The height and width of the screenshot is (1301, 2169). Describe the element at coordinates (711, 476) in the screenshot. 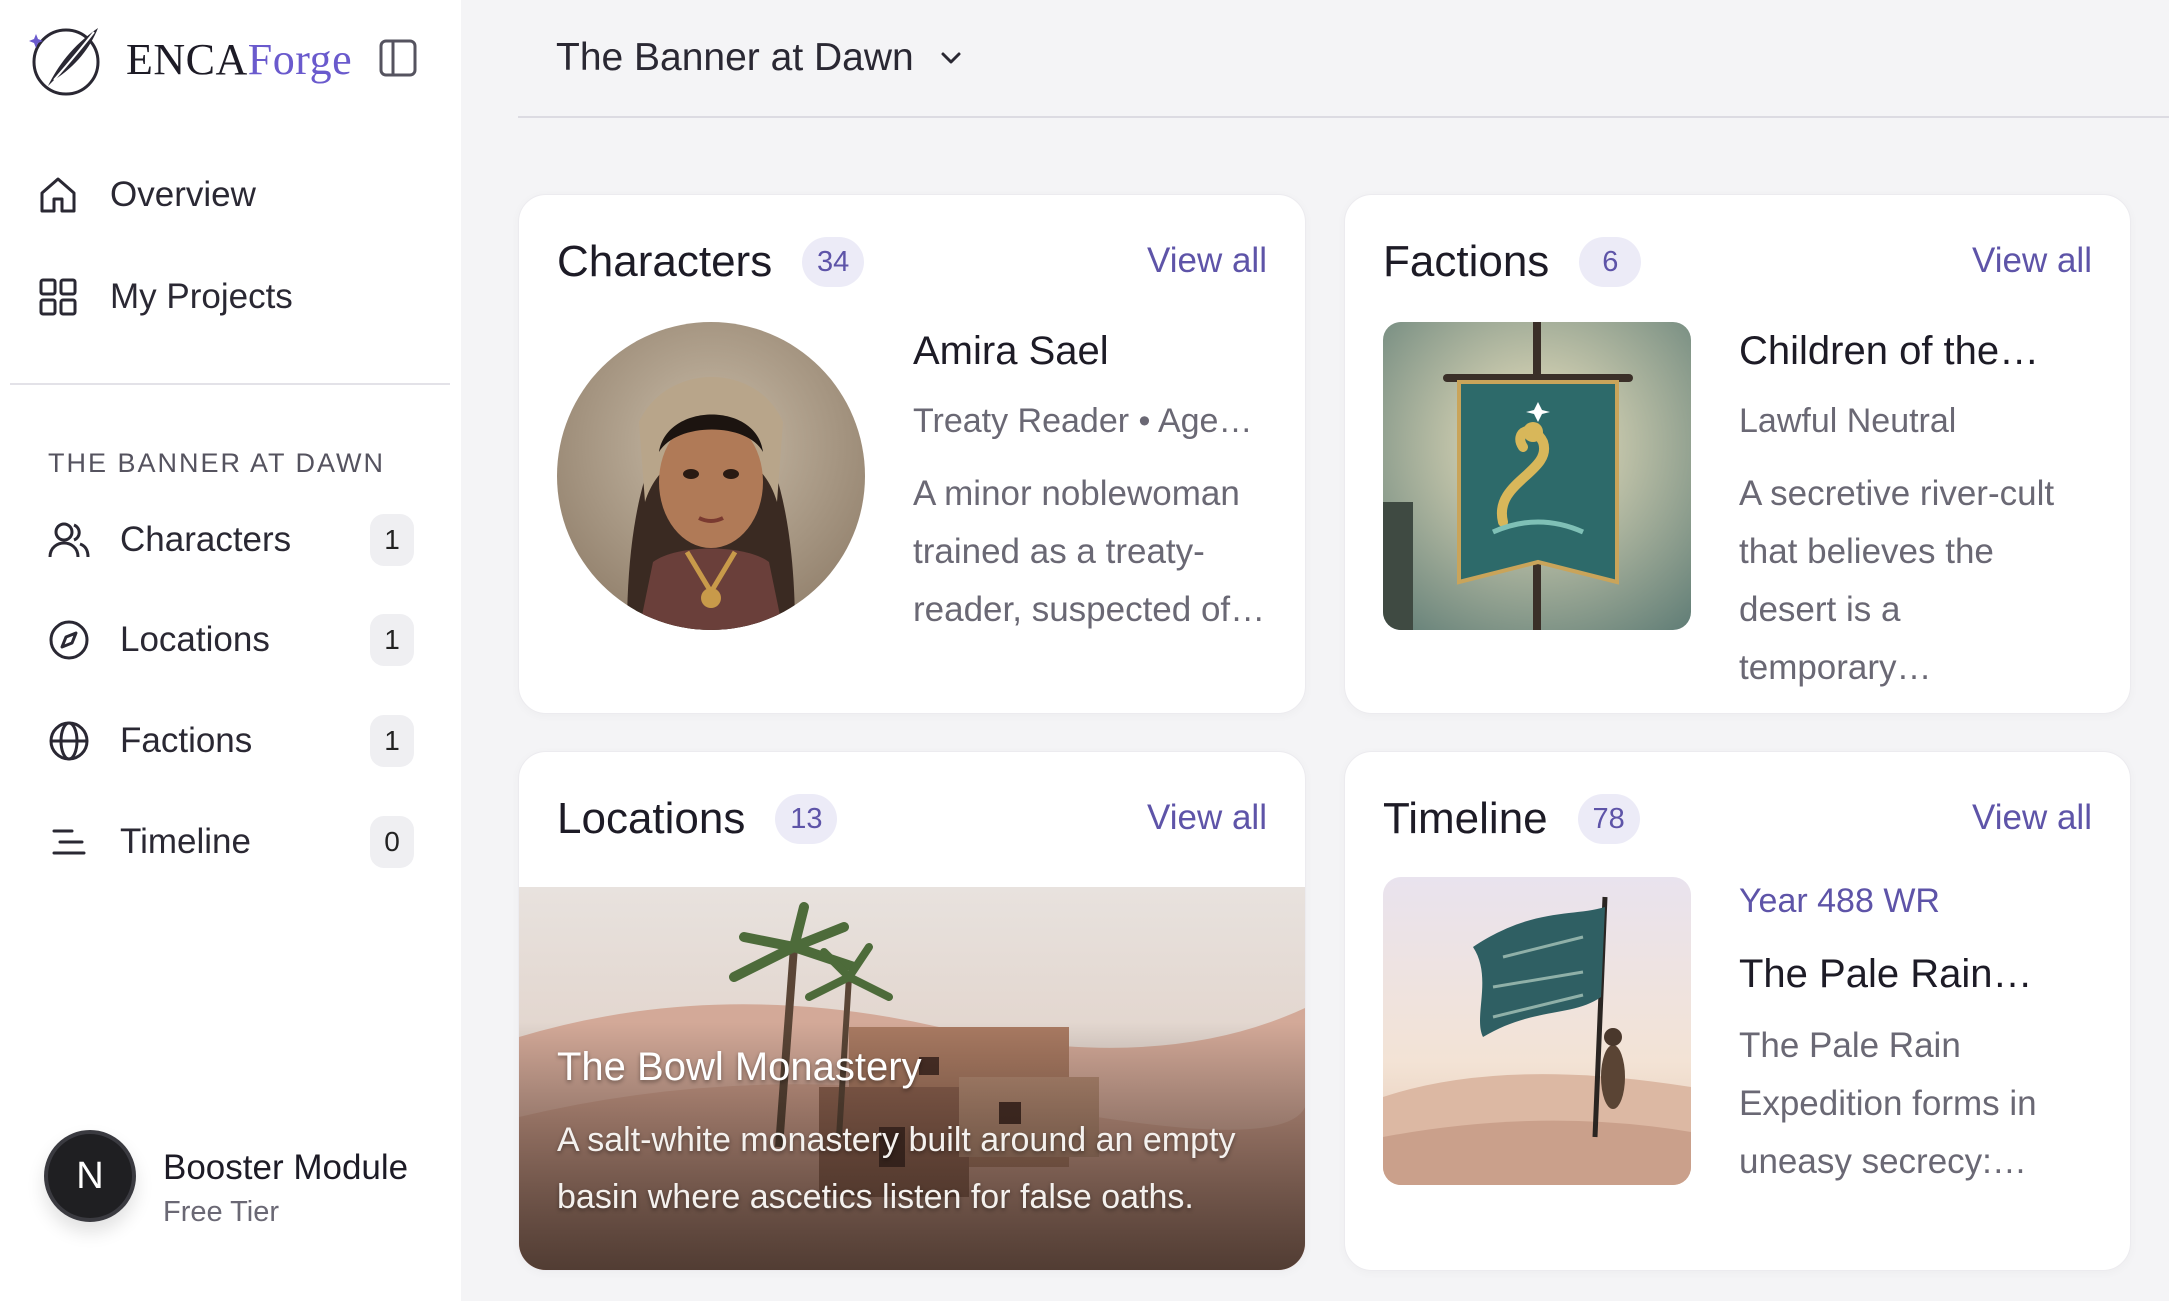

I see `character-portrait` at that location.